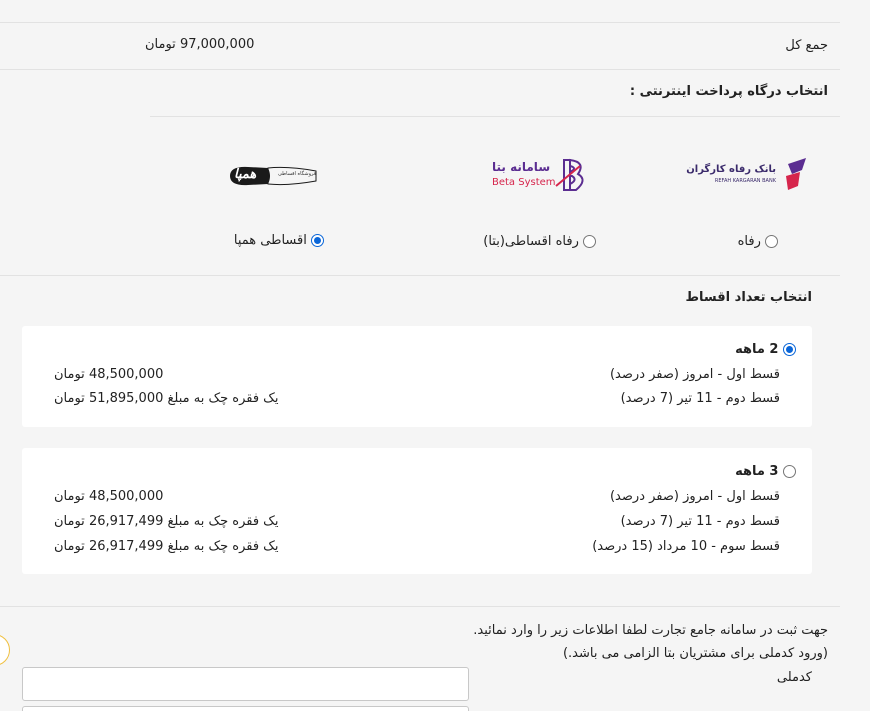  I want to click on radio-hampa, so click(317, 240).